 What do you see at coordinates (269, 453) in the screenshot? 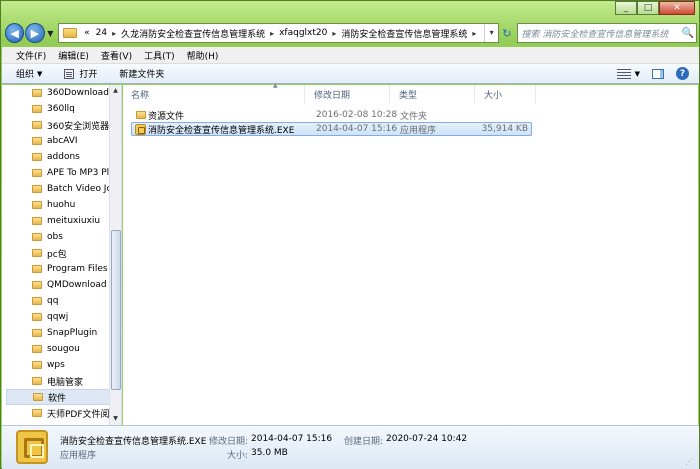
I see `details-size-value: 35.0 MB` at bounding box center [269, 453].